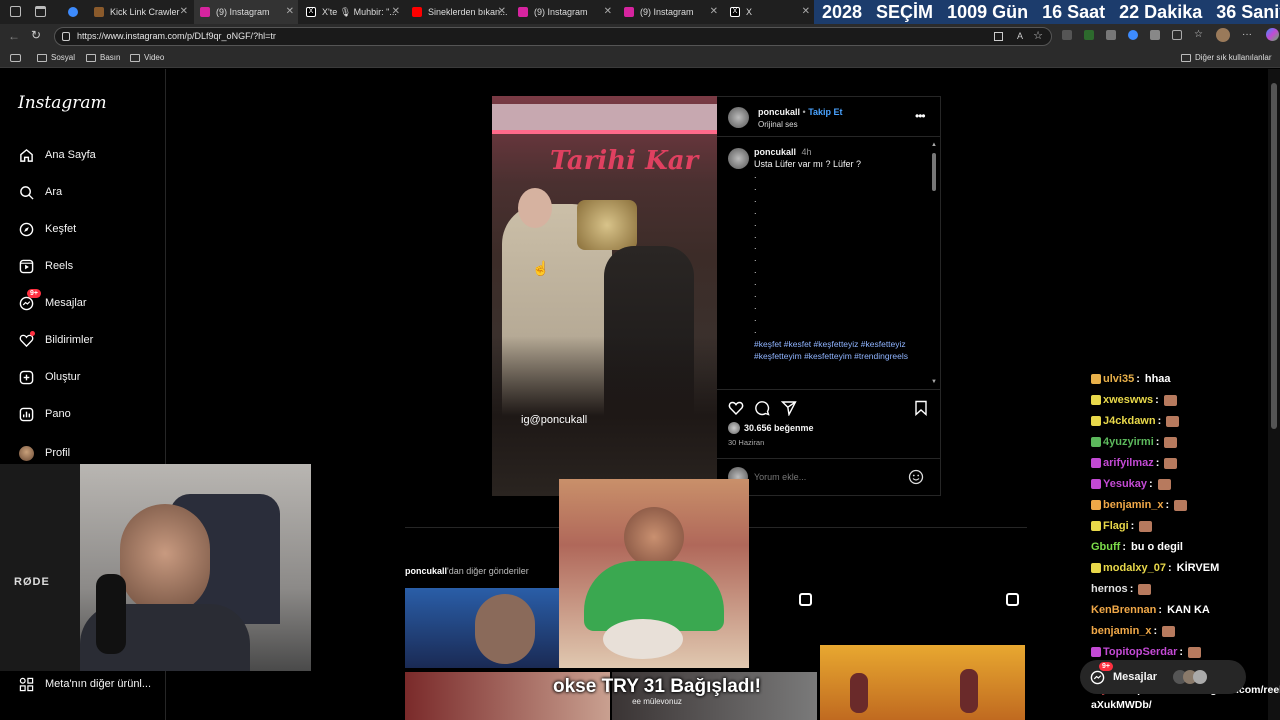  Describe the element at coordinates (657, 691) in the screenshot. I see `donation-alert: okse TRY 31 Bağışladı! ee mülevonuz` at that location.